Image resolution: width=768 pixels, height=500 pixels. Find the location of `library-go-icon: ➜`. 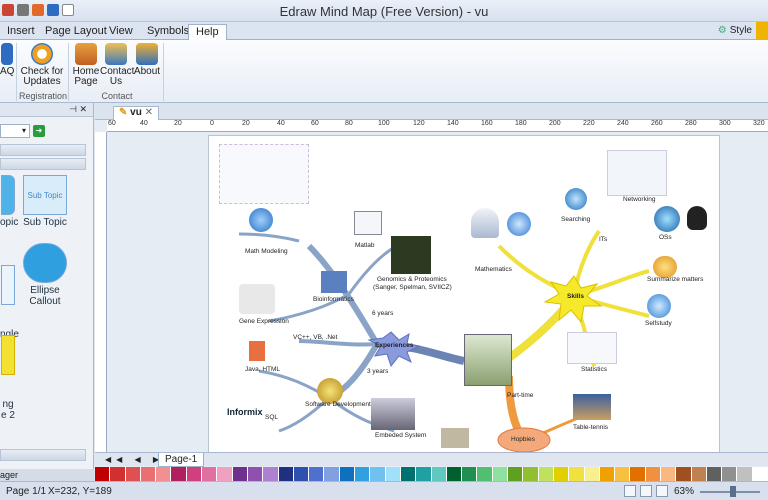

library-go-icon: ➜ is located at coordinates (39, 131).